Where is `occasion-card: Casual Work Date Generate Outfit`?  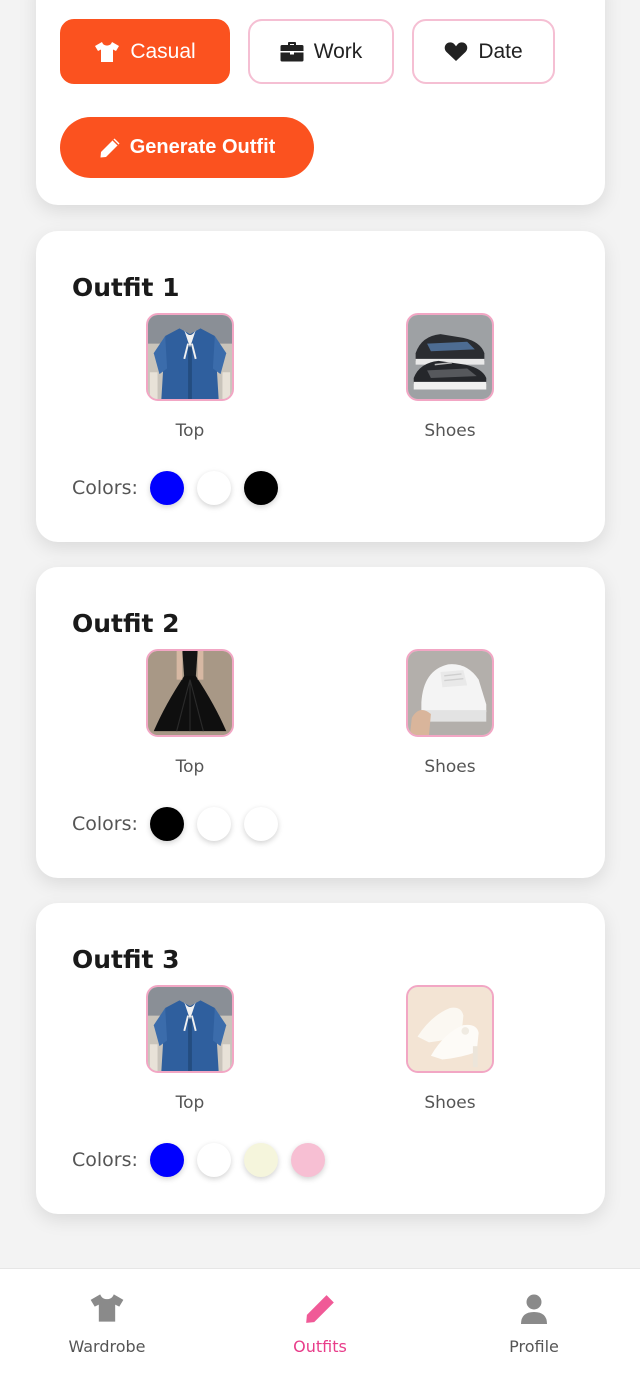
occasion-card: Casual Work Date Generate Outfit is located at coordinates (320, 102).